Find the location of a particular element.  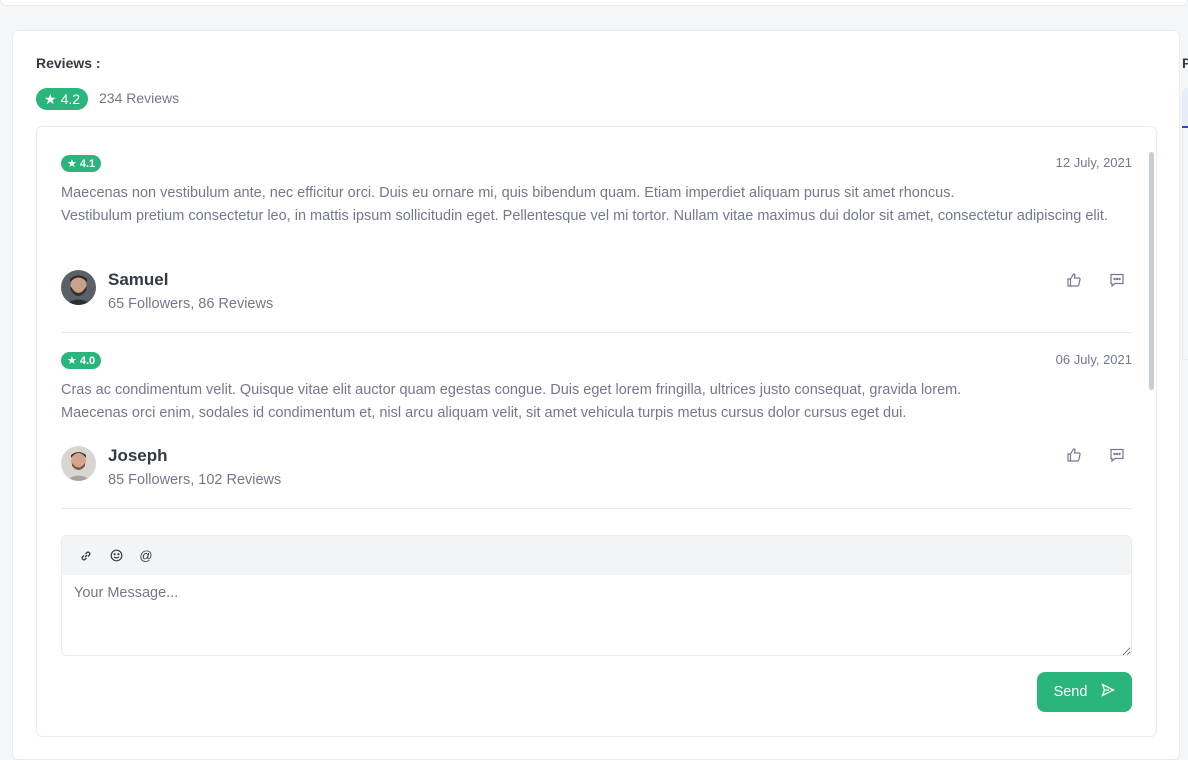

side-card-title: P is located at coordinates (1185, 63).